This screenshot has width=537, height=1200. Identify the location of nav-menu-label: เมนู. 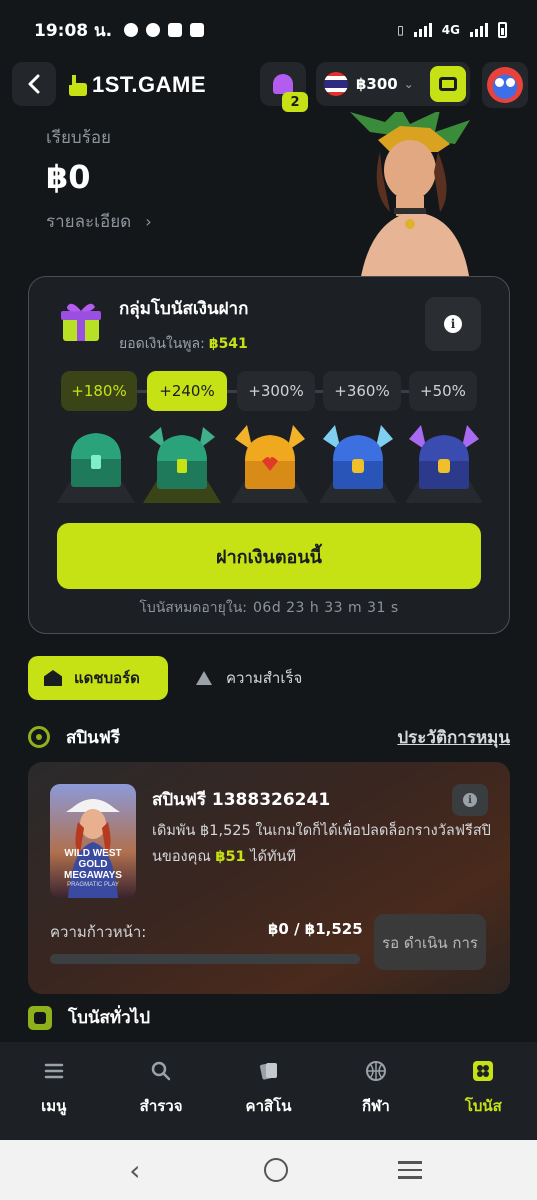
(54, 1106).